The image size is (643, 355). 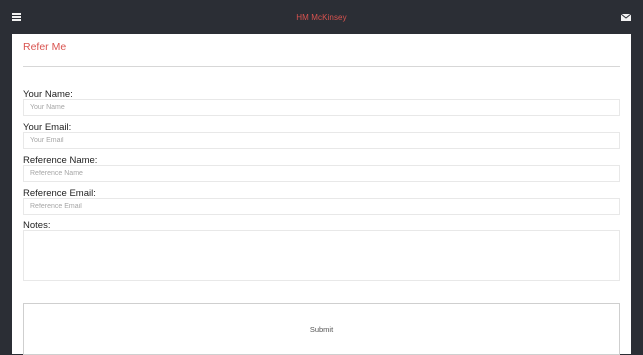 What do you see at coordinates (321, 173) in the screenshot?
I see `reference-name-input` at bounding box center [321, 173].